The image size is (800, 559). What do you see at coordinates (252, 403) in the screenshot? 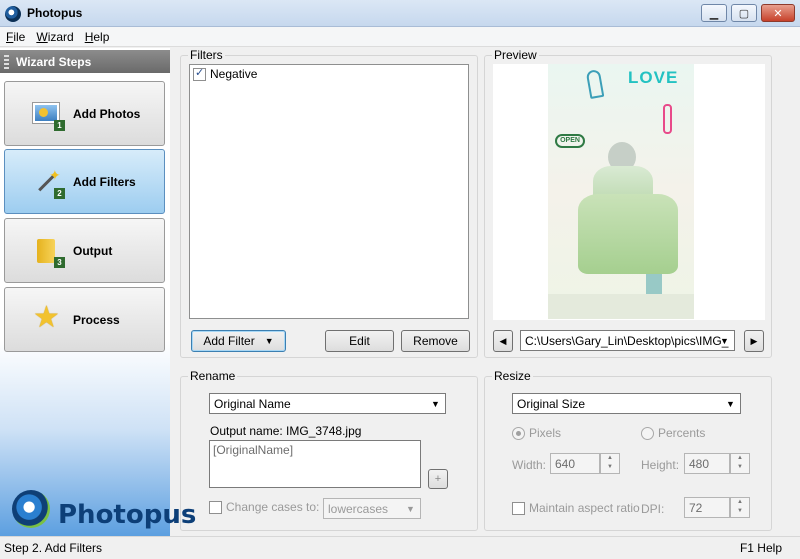
I see `rename-mode-value: Original Name` at bounding box center [252, 403].